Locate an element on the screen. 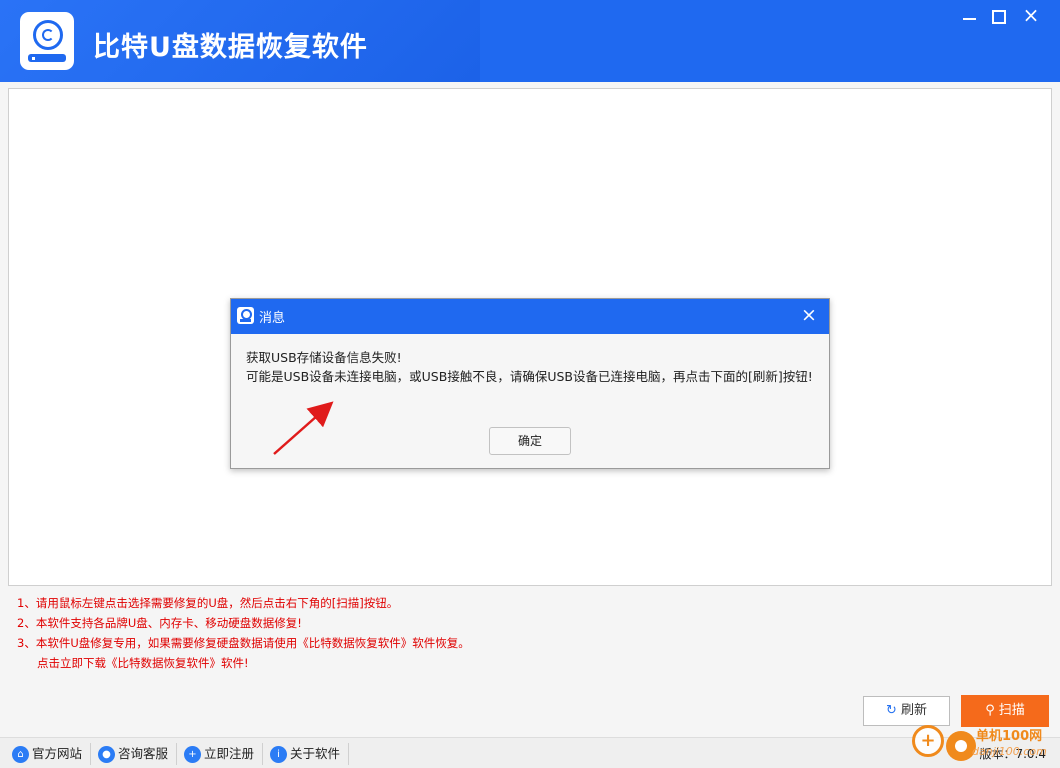 Image resolution: width=1060 pixels, height=768 pixels. dialog-app-icon is located at coordinates (245, 315).